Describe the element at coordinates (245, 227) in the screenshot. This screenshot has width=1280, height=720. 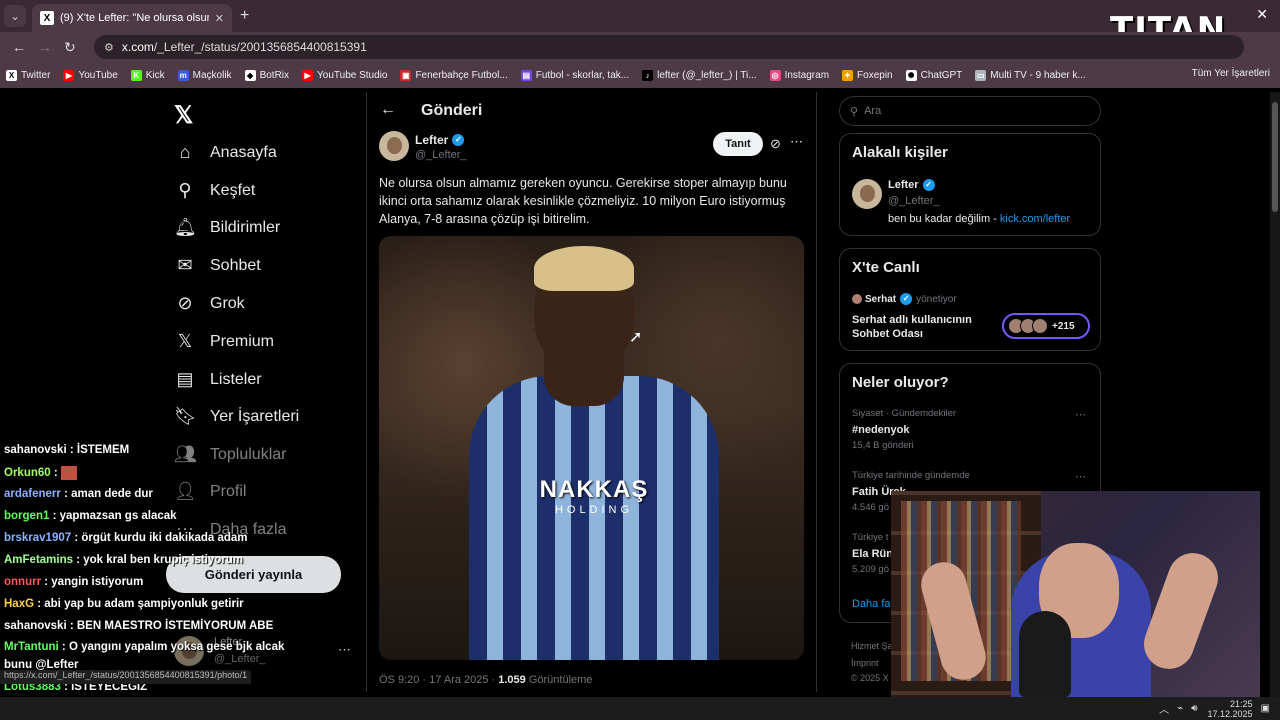
I see `sidebar-item-label: Bildirimler` at that location.